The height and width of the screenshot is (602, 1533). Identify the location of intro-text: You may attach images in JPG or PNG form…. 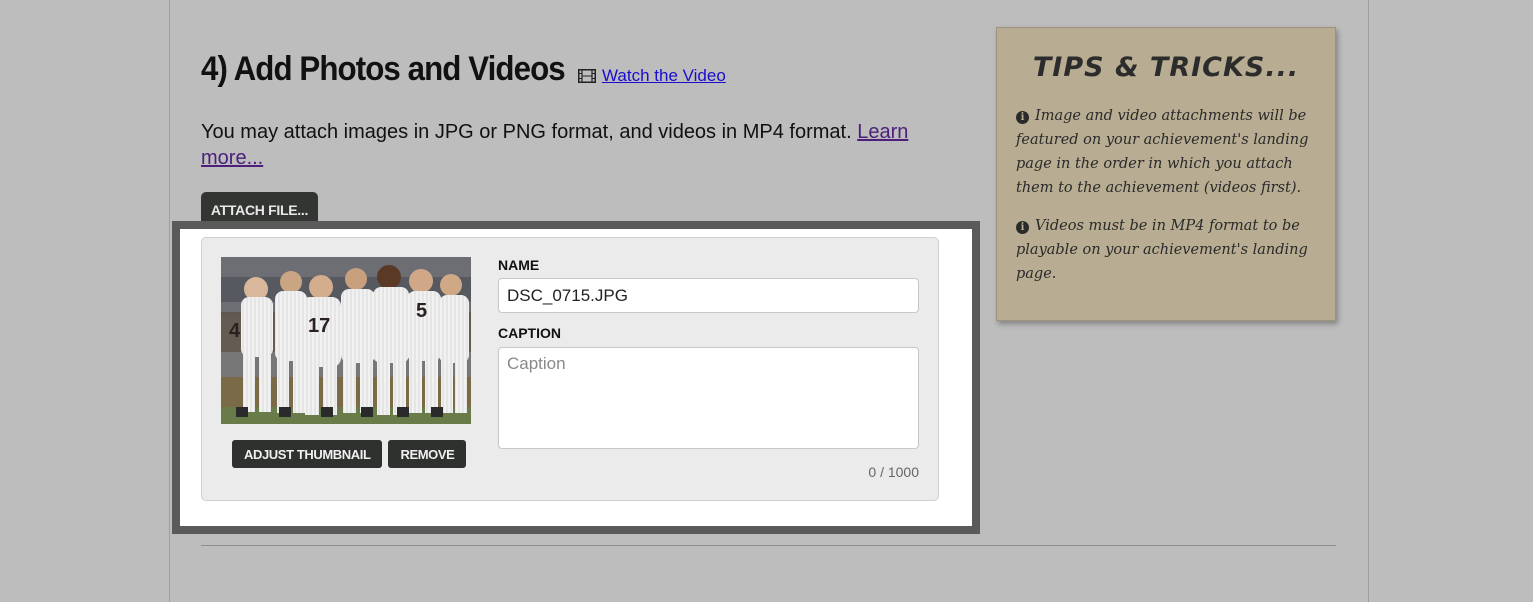
(526, 132).